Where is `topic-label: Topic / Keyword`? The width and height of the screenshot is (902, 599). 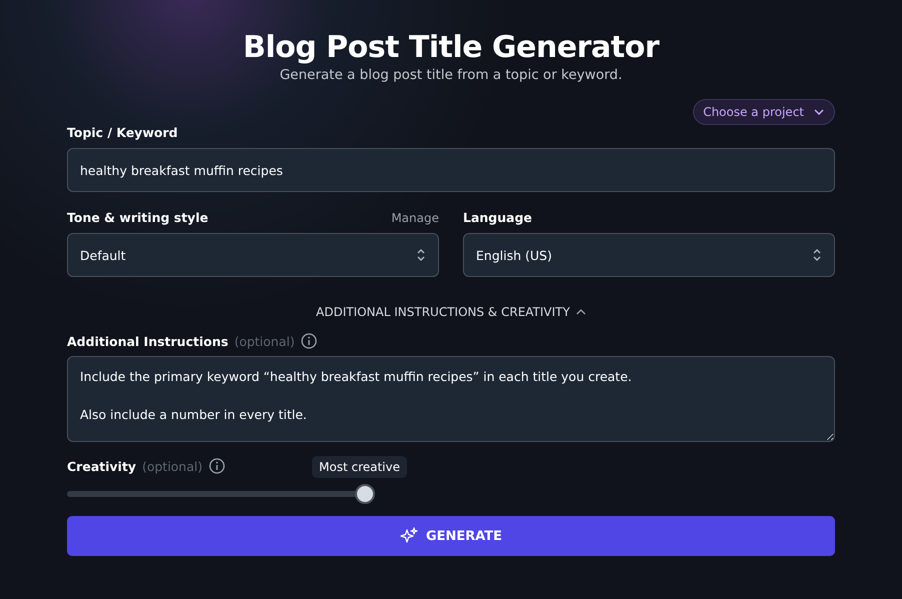 topic-label: Topic / Keyword is located at coordinates (123, 132).